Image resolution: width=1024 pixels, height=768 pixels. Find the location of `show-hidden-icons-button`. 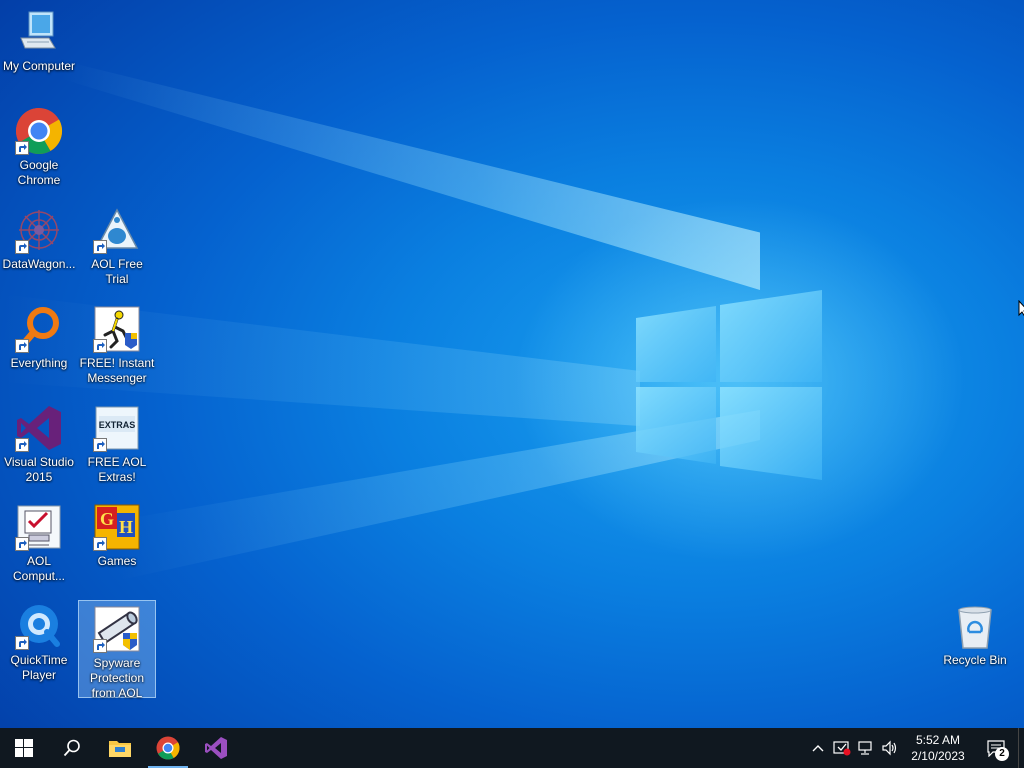

show-hidden-icons-button is located at coordinates (818, 748).